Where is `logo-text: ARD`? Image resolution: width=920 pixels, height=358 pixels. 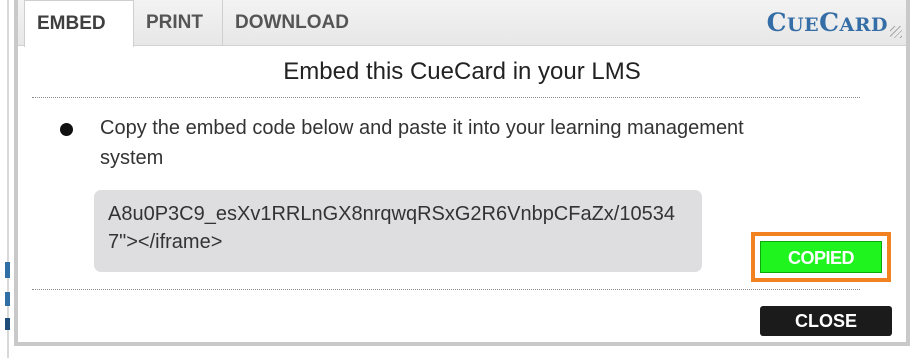
logo-text: ARD is located at coordinates (863, 25).